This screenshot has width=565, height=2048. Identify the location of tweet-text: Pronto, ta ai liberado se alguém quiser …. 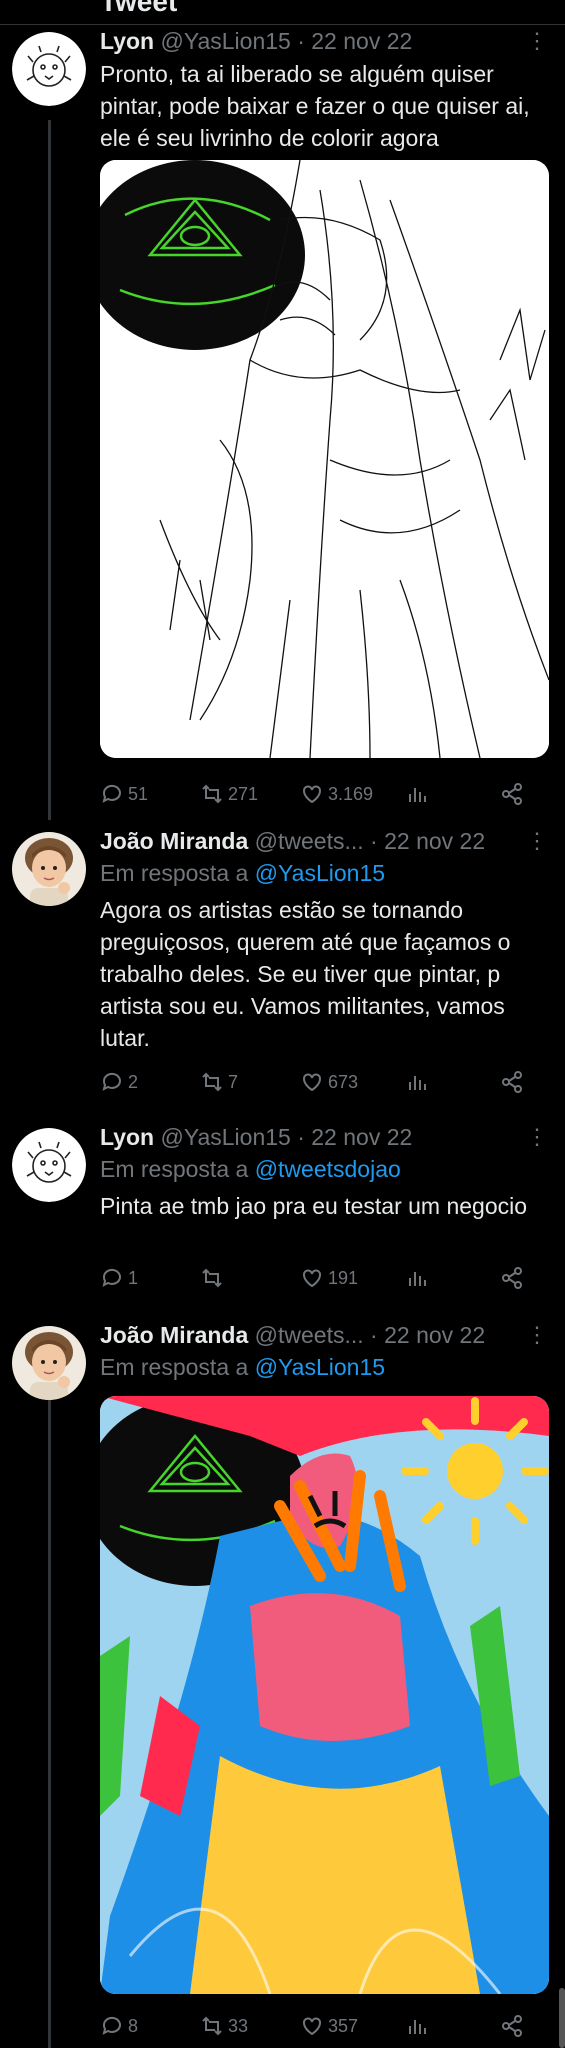
(315, 106).